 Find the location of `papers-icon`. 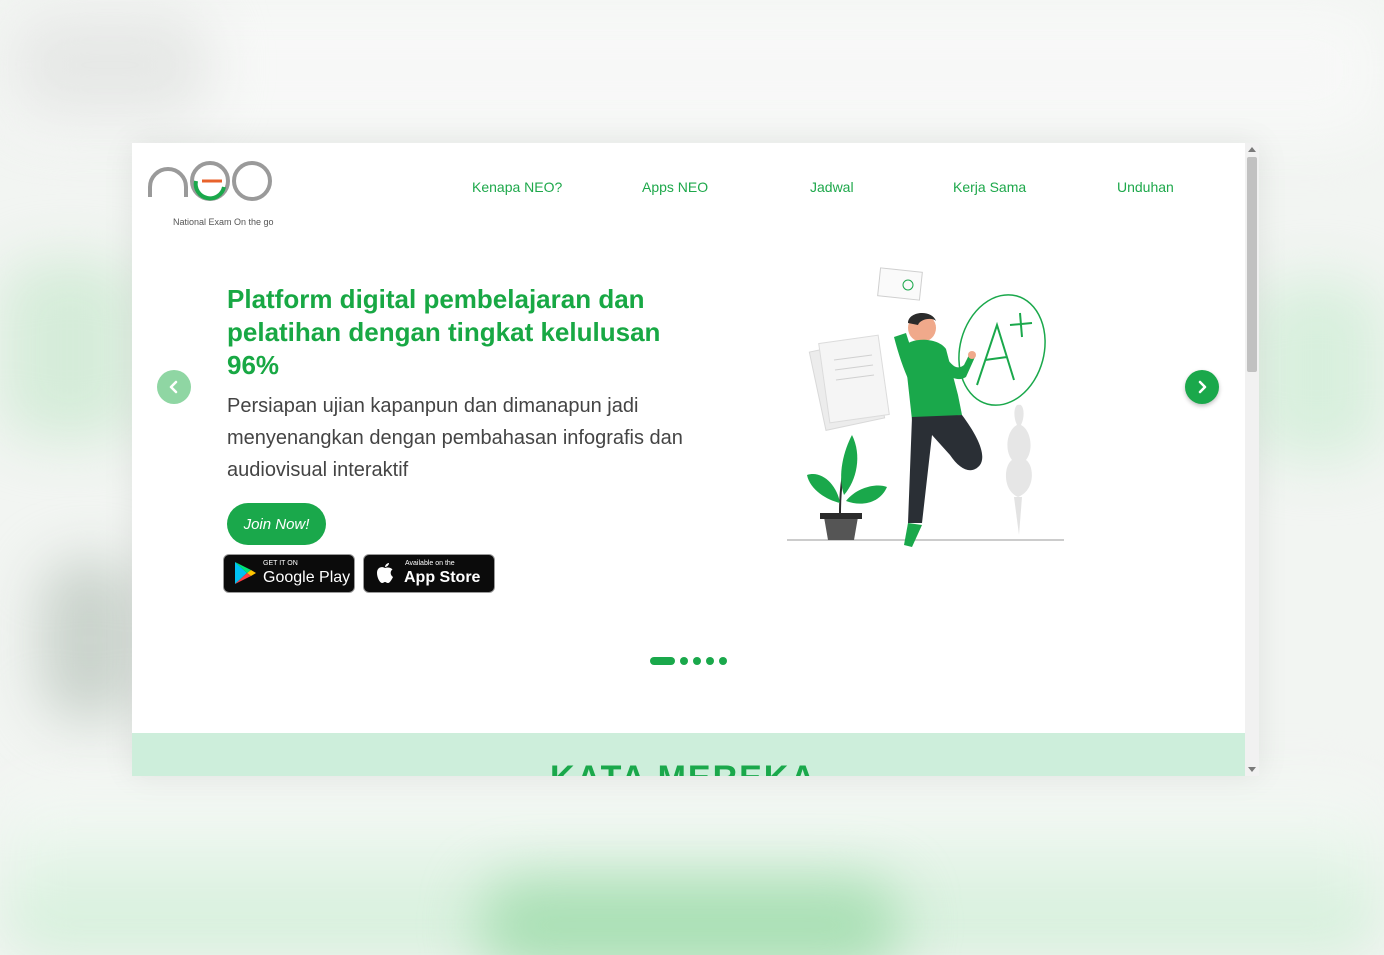

papers-icon is located at coordinates (849, 382).